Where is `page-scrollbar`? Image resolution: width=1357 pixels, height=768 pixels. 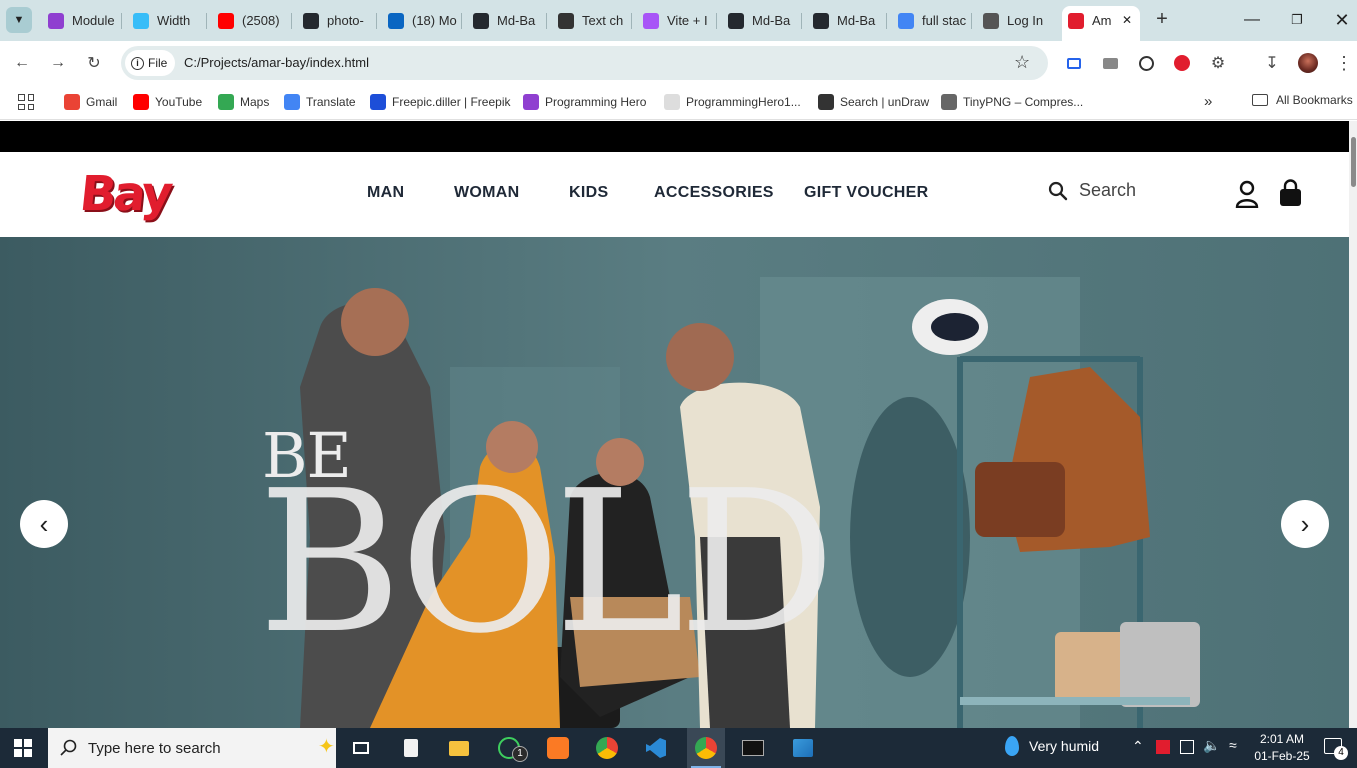 page-scrollbar is located at coordinates (1353, 424).